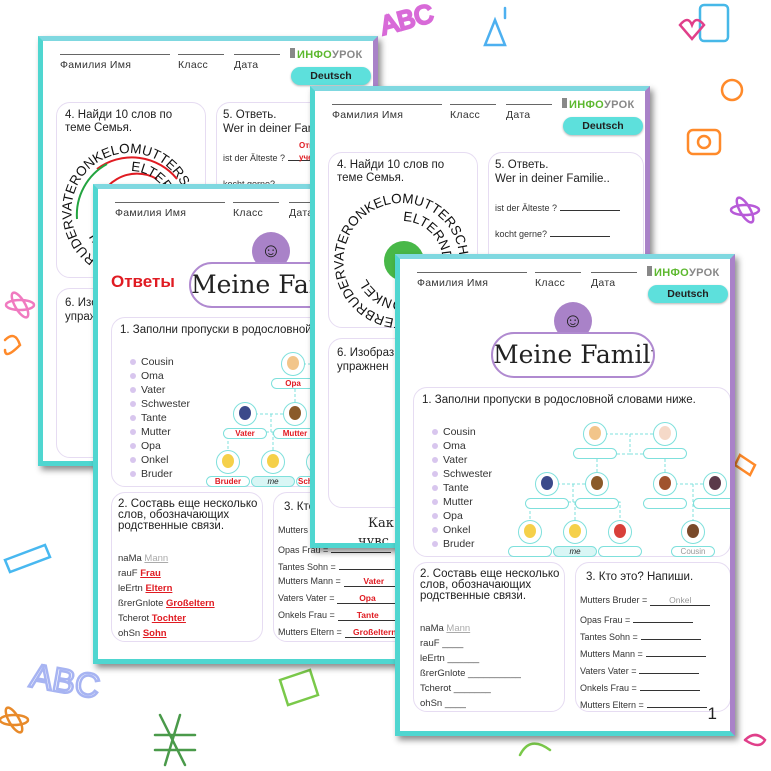 The width and height of the screenshot is (771, 771). Describe the element at coordinates (552, 179) in the screenshot. I see `task5-subtitle: Wer in deiner Familie..` at that location.